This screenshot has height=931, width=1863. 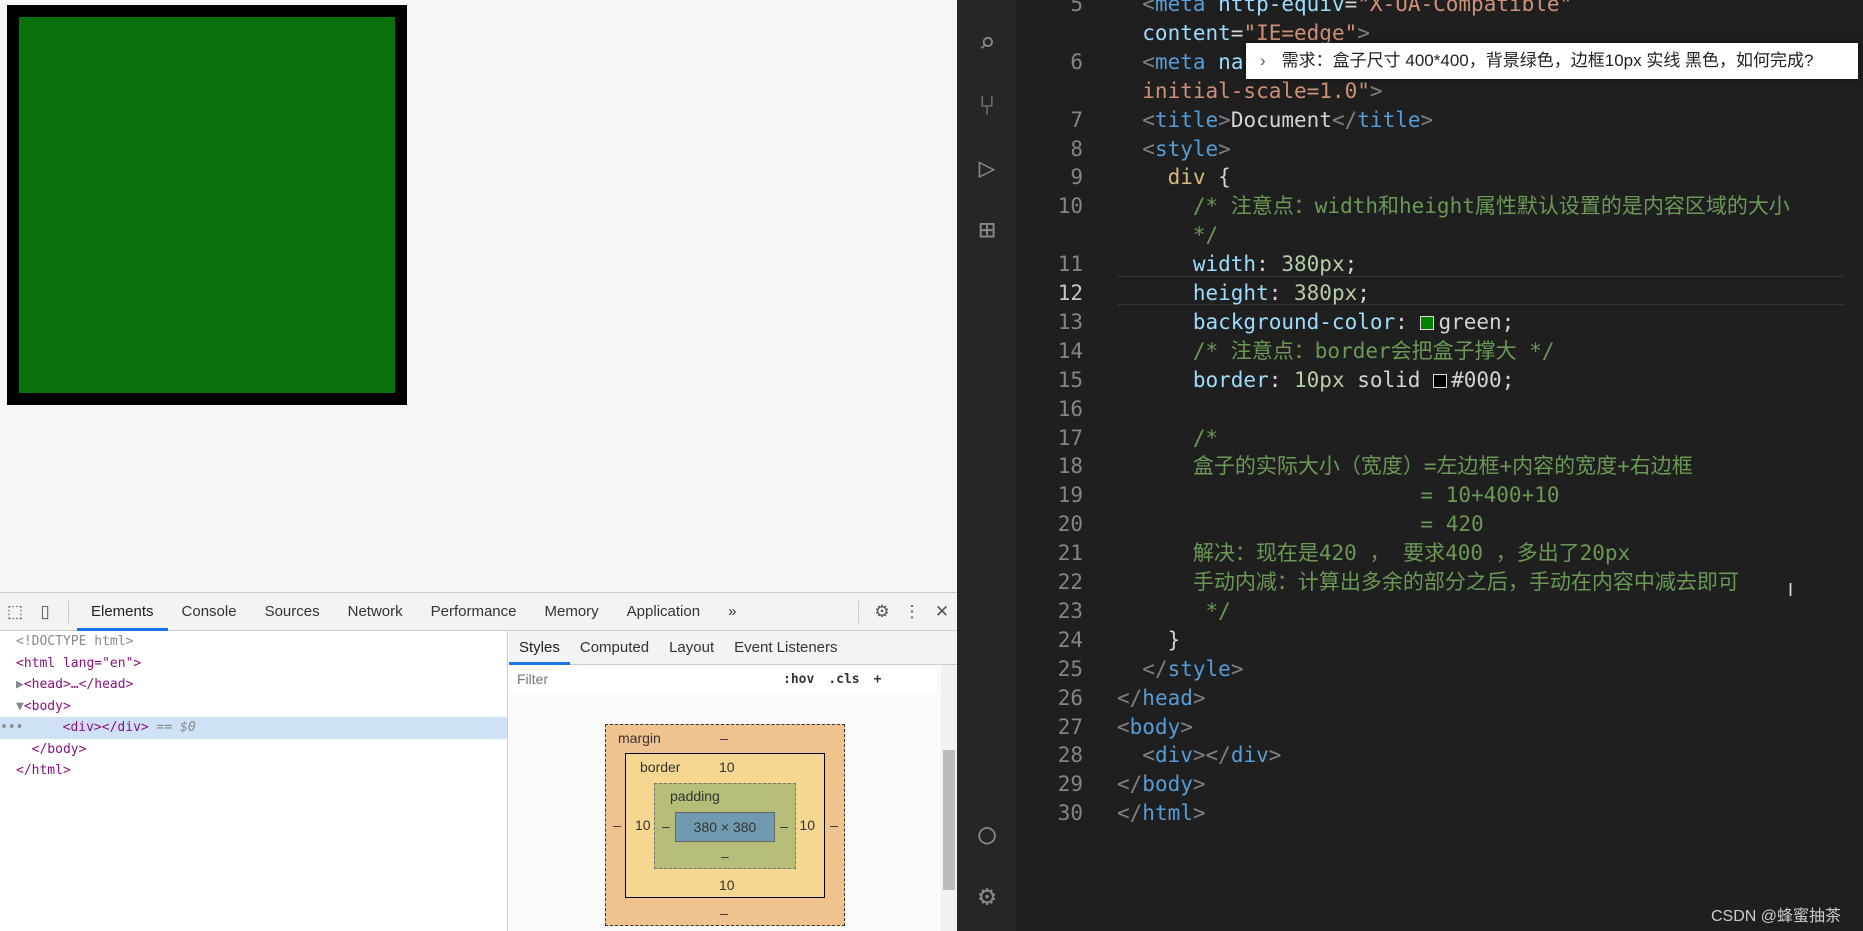 I want to click on manage-gear-icon: ⚙, so click(x=987, y=896).